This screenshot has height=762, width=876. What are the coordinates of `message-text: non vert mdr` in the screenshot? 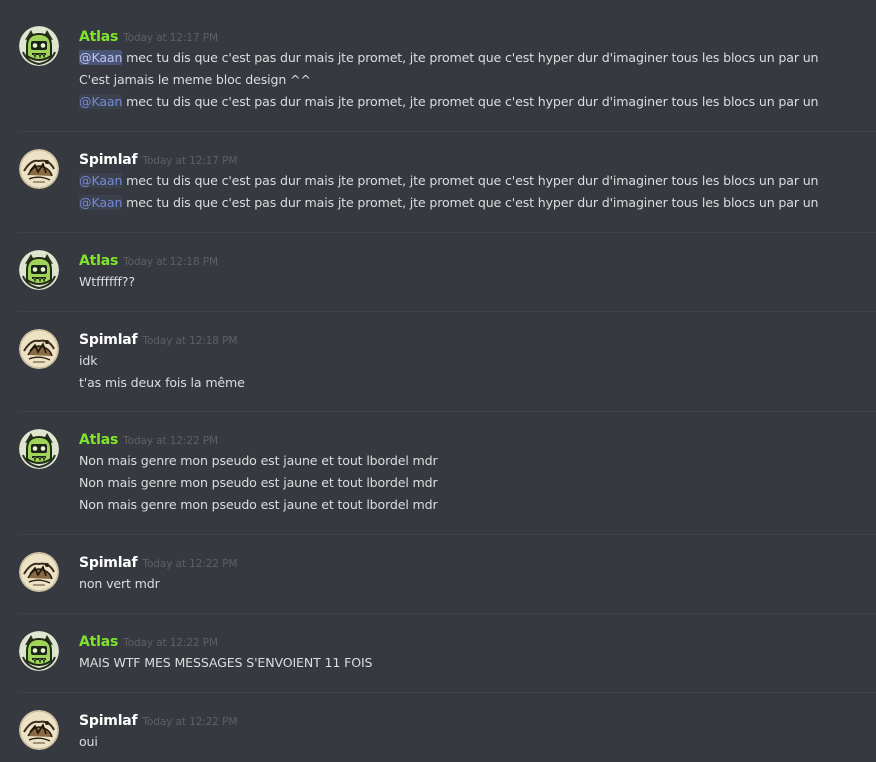 It's located at (119, 583).